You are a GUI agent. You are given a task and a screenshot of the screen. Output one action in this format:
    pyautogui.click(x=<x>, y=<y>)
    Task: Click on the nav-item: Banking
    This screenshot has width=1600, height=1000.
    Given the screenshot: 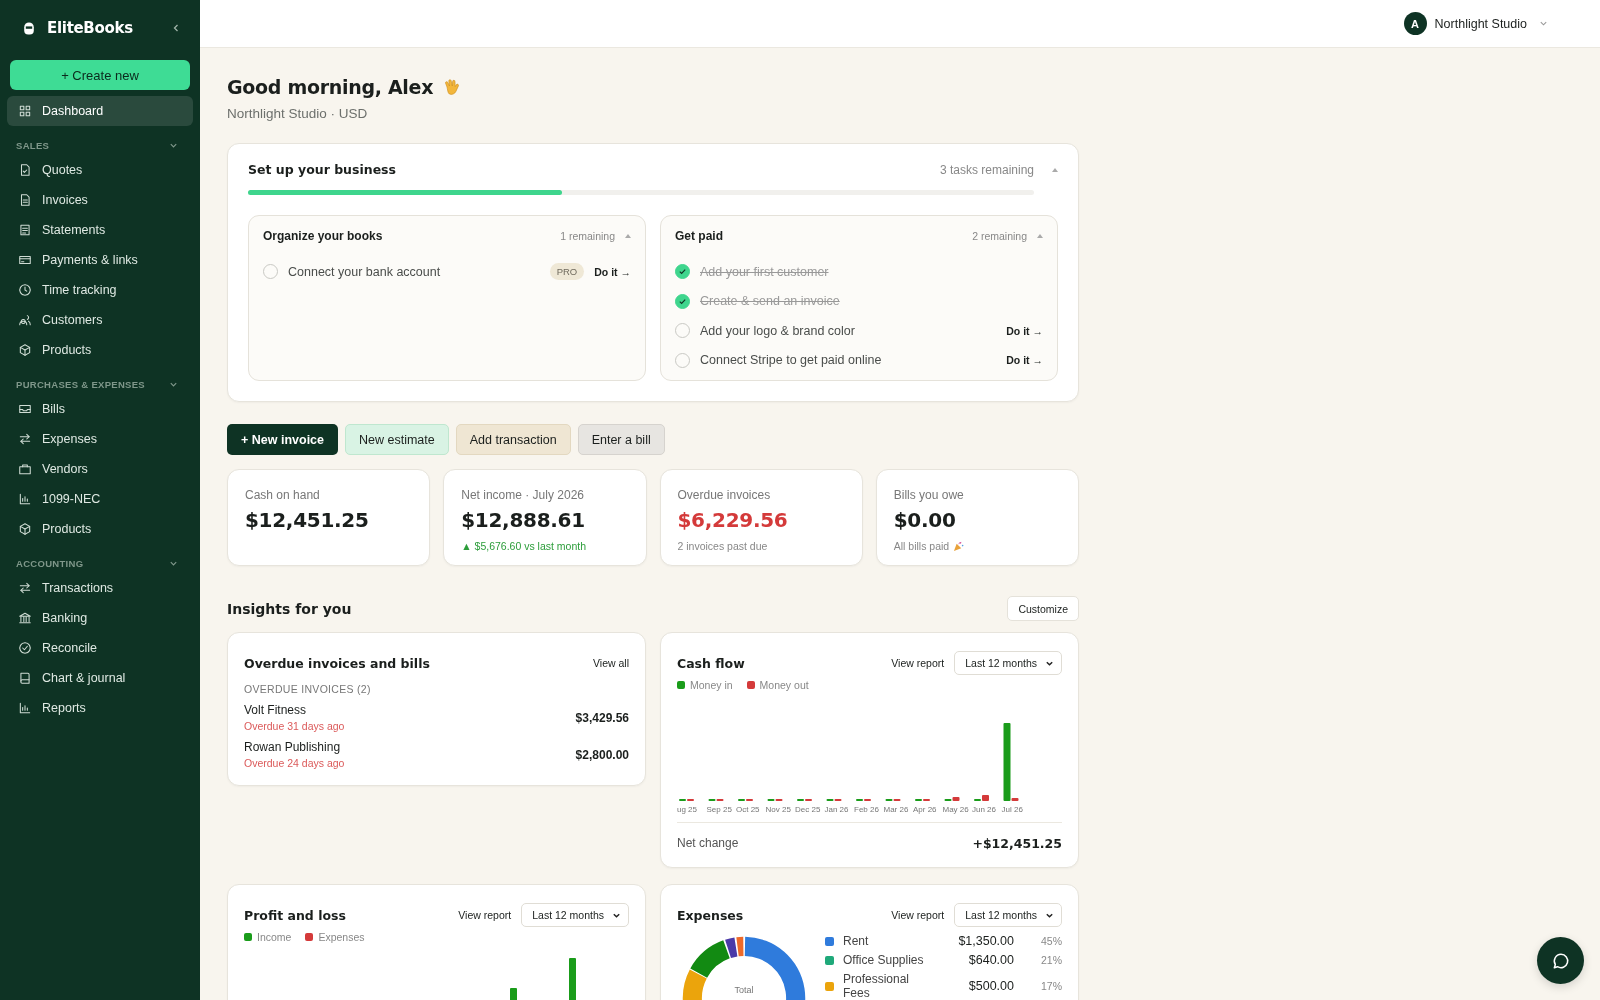 What is the action you would take?
    pyautogui.click(x=100, y=618)
    